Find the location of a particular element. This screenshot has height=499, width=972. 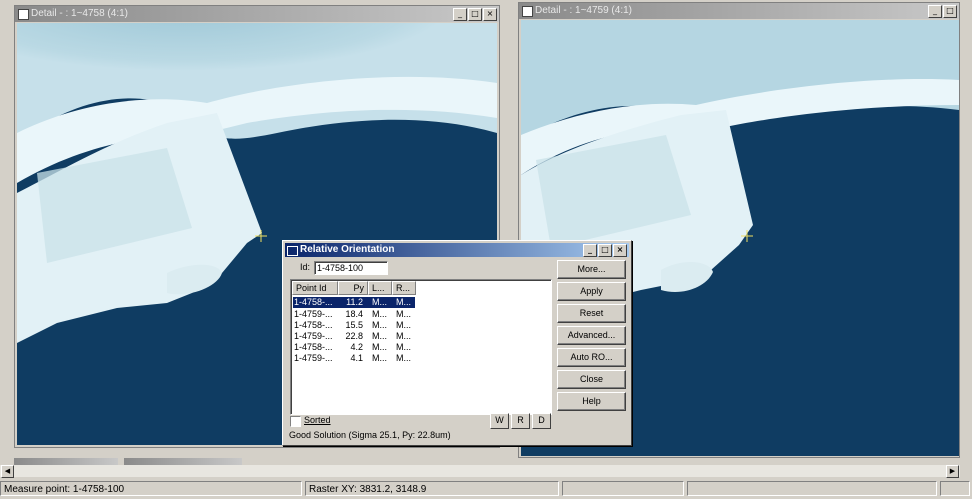

row-py: 18.4 is located at coordinates (354, 314).